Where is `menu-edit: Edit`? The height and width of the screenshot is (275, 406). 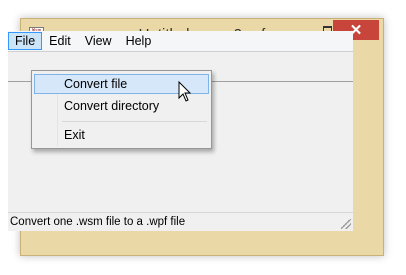 menu-edit: Edit is located at coordinates (60, 41).